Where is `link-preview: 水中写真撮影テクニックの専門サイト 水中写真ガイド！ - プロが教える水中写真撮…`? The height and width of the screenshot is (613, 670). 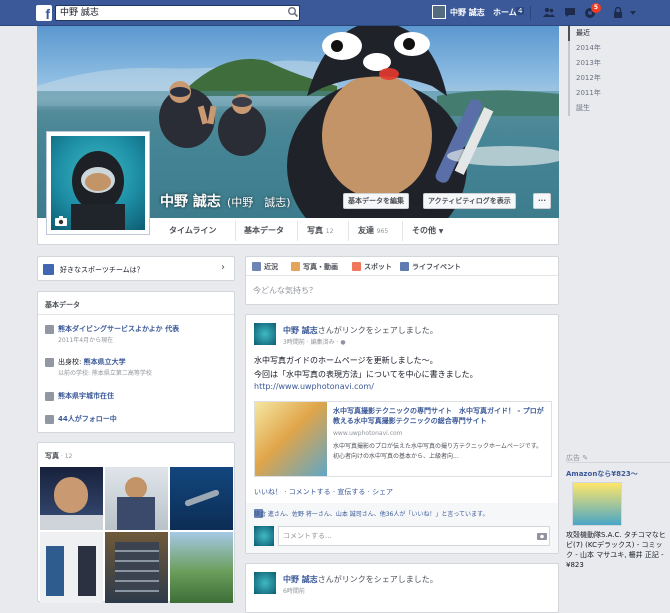 link-preview: 水中写真撮影テクニックの専門サイト 水中写真ガイド！ - プロが教える水中写真撮… is located at coordinates (403, 439).